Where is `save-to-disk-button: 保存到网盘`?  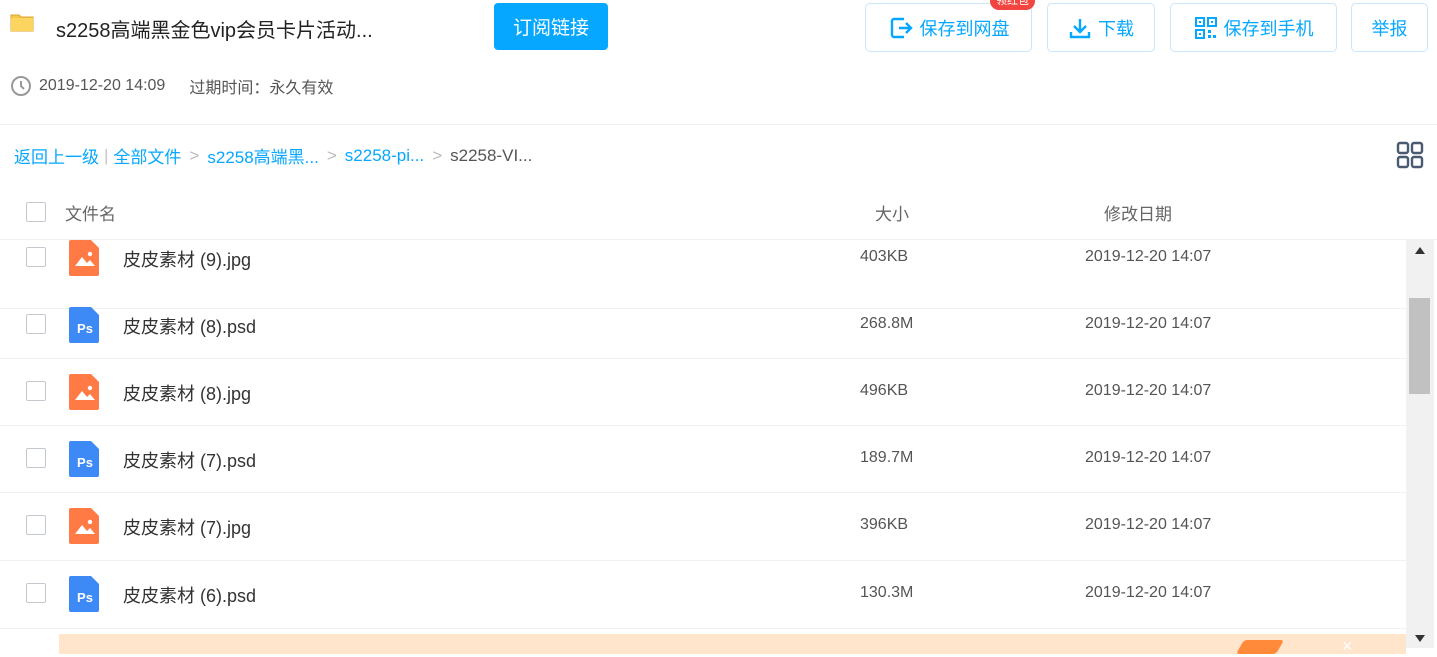 save-to-disk-button: 保存到网盘 is located at coordinates (948, 27).